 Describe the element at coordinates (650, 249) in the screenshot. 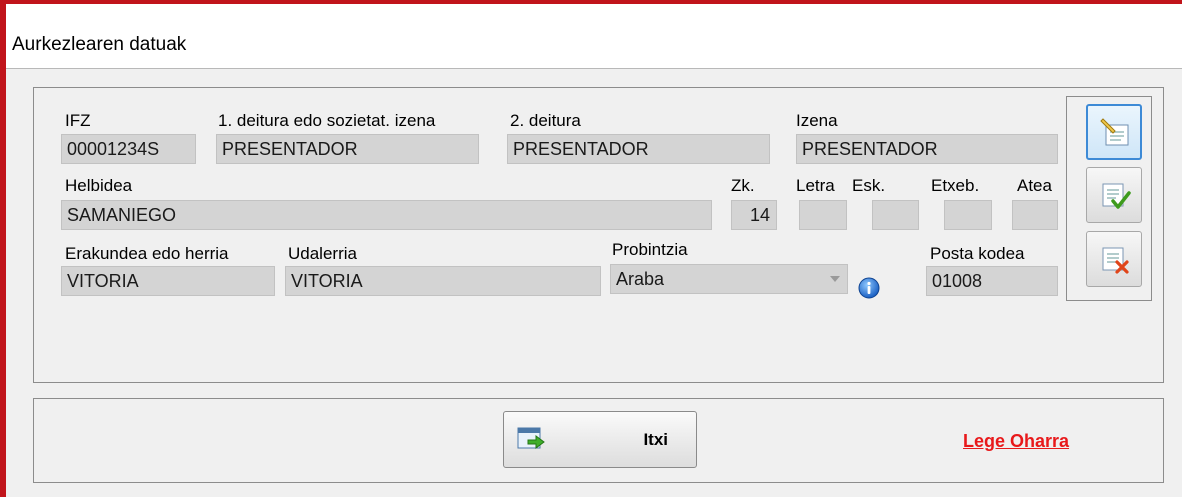

I see `province-label: Probintzia` at that location.